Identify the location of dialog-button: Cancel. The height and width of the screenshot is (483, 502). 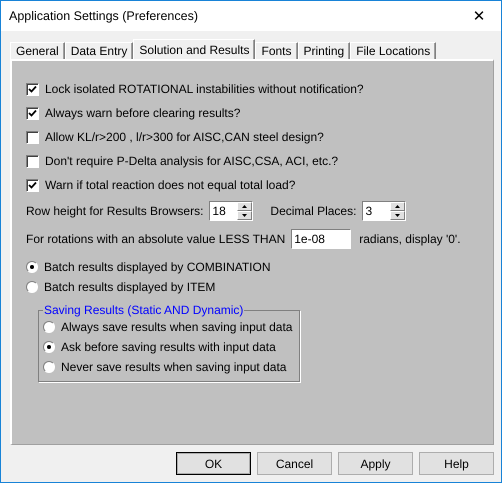
(294, 463).